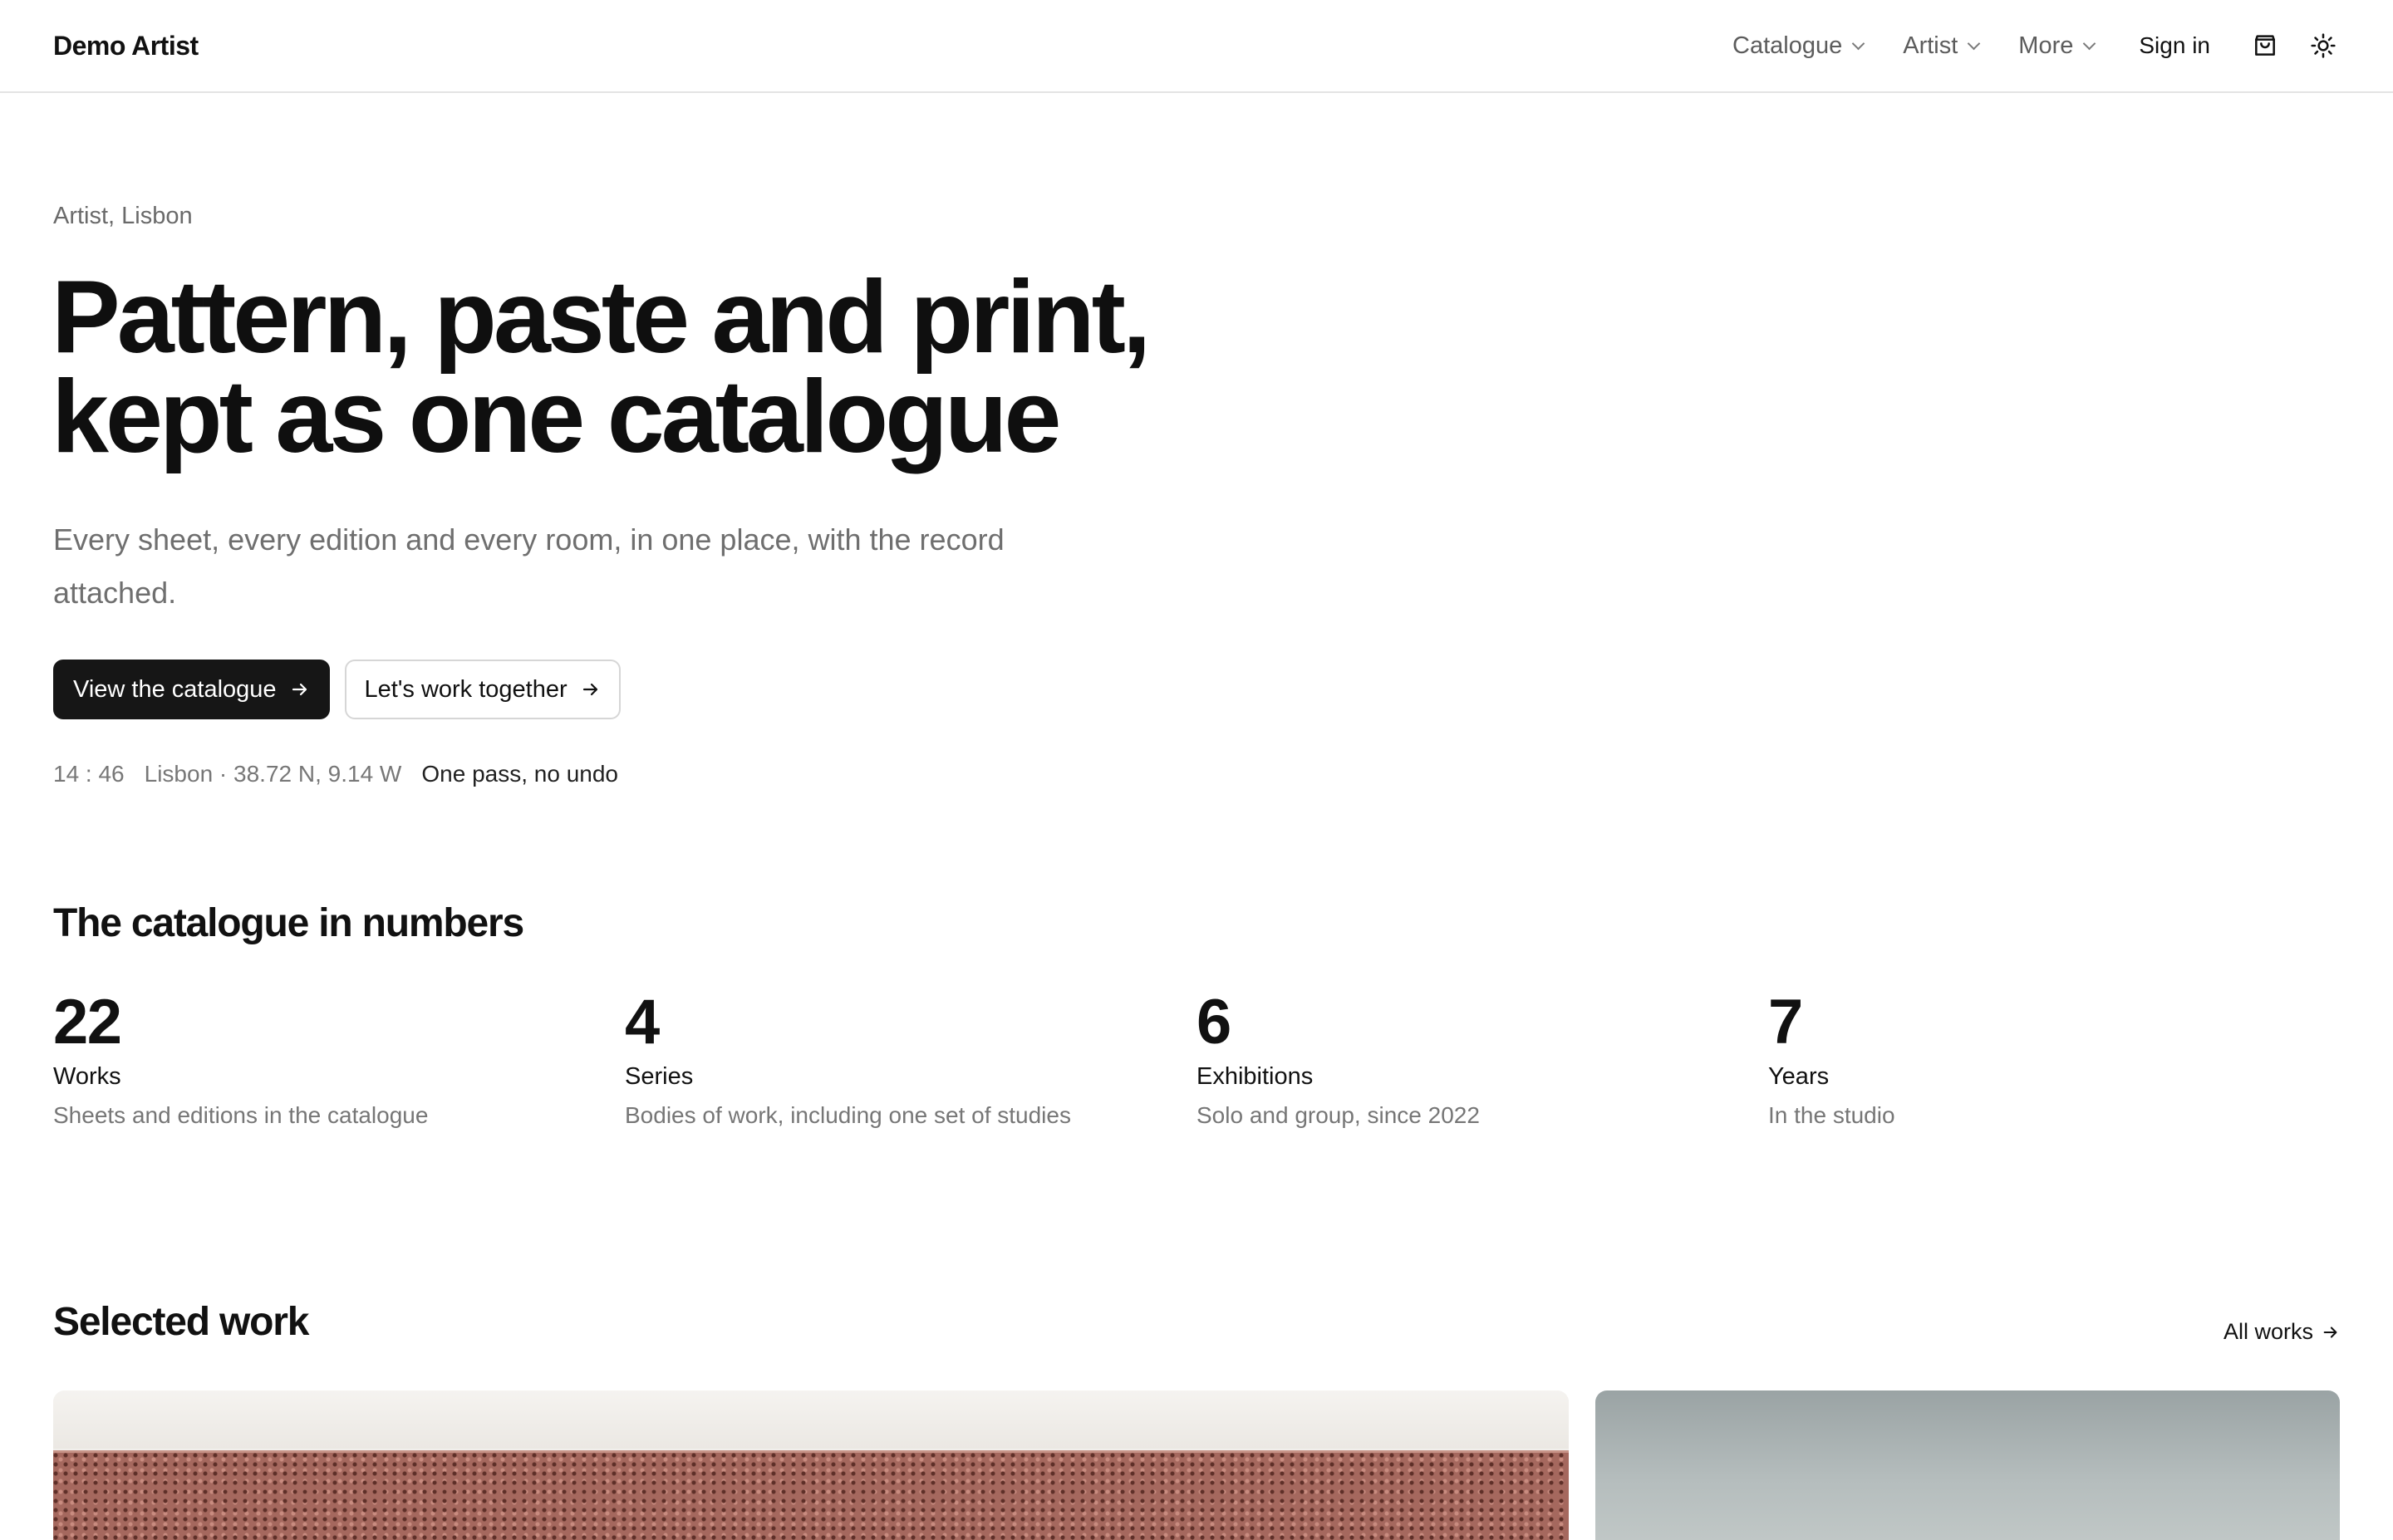 The width and height of the screenshot is (2393, 1540). I want to click on sign-in-link: Sign in, so click(2174, 45).